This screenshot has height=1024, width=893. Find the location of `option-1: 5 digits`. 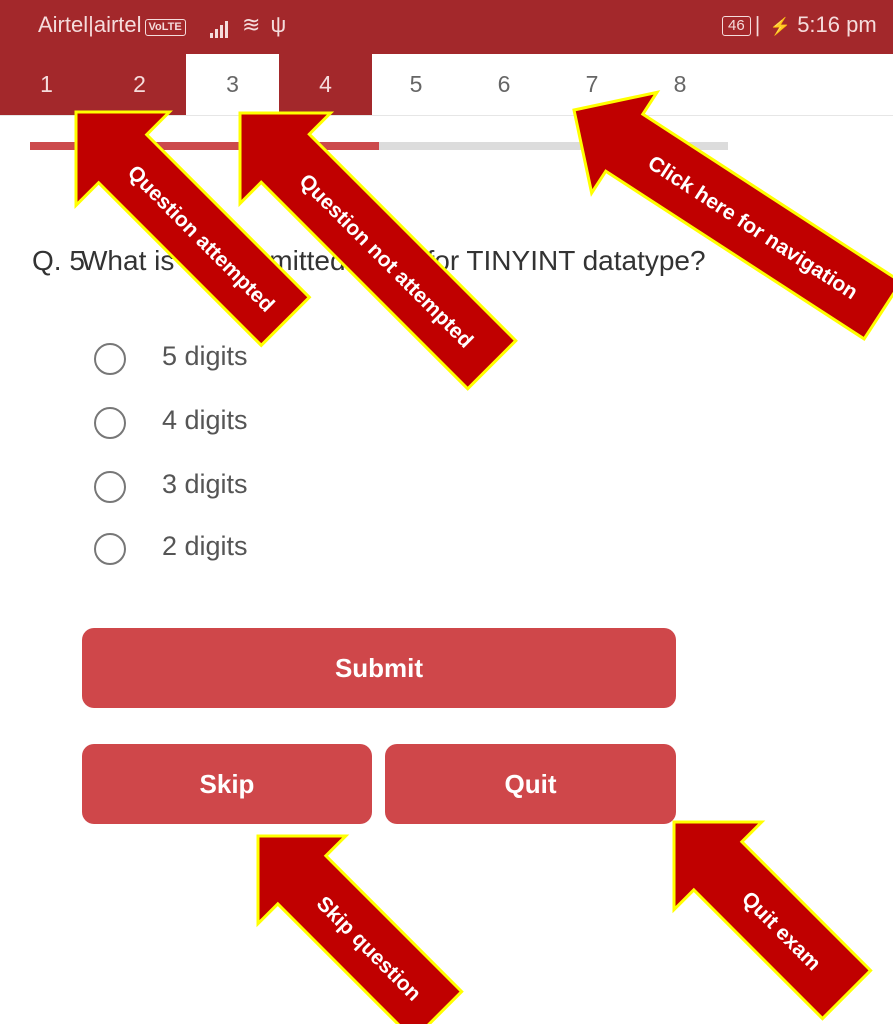

option-1: 5 digits is located at coordinates (244, 362).